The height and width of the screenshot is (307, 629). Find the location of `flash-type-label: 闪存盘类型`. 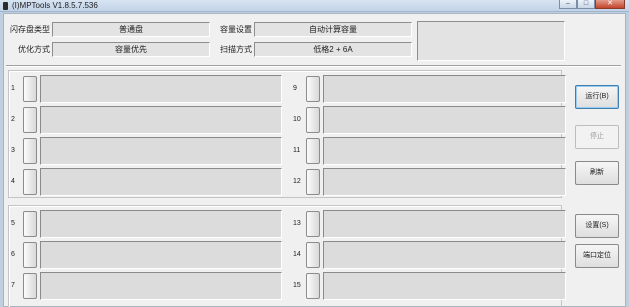

flash-type-label: 闪存盘类型 is located at coordinates (30, 29).